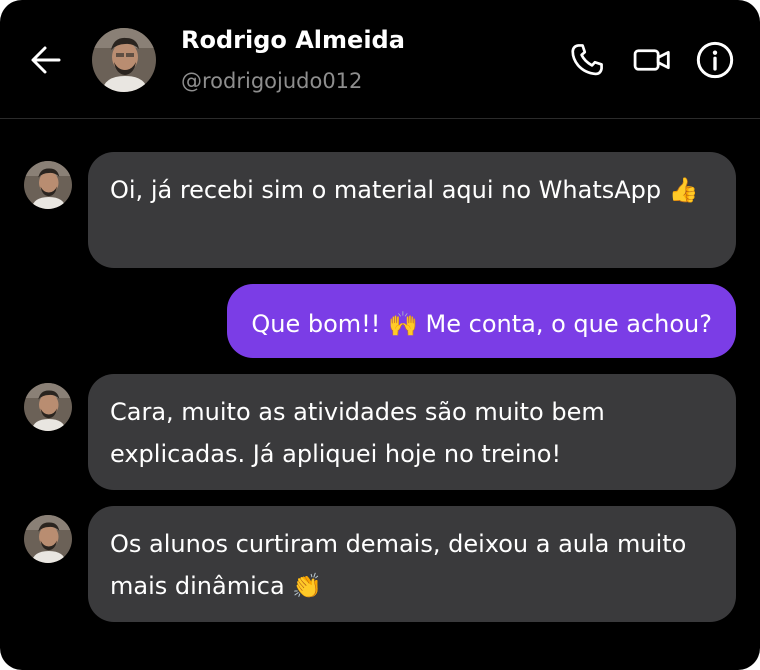 The width and height of the screenshot is (760, 670). I want to click on video-camera-icon, so click(651, 60).